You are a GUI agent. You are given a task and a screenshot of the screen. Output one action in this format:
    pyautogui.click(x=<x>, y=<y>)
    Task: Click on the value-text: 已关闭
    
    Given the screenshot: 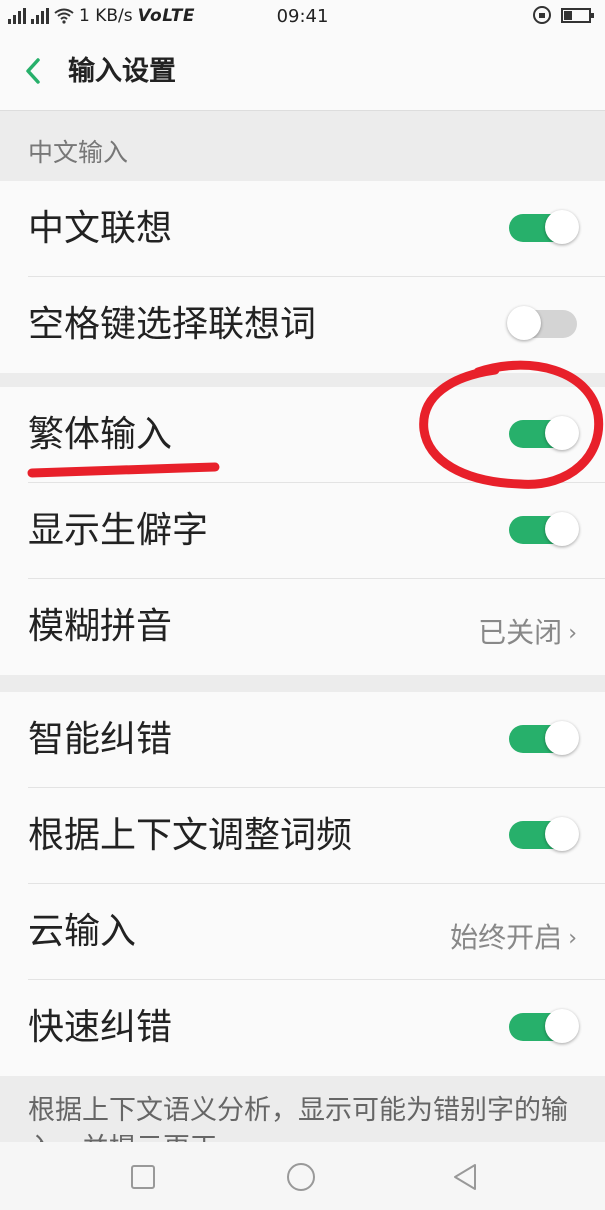 What is the action you would take?
    pyautogui.click(x=520, y=632)
    